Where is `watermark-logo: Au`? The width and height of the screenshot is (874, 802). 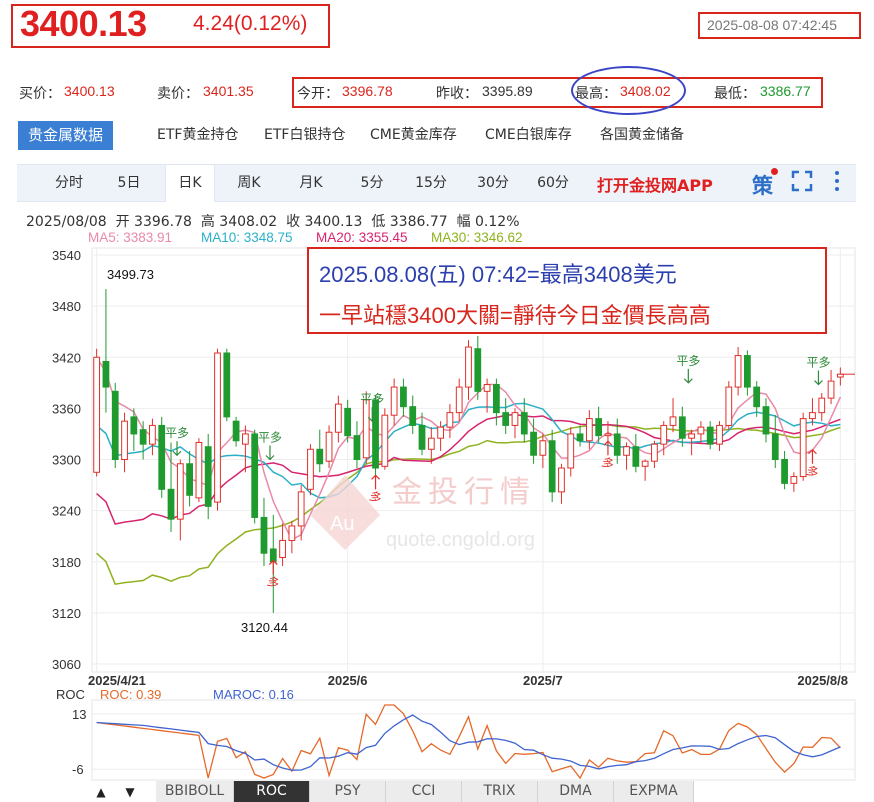
watermark-logo: Au is located at coordinates (345, 512).